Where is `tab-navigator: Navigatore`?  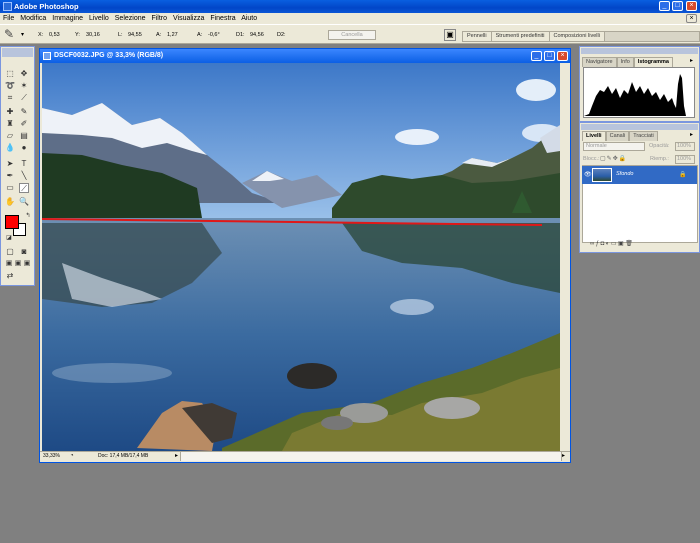
tab-navigator: Navigatore is located at coordinates (599, 62).